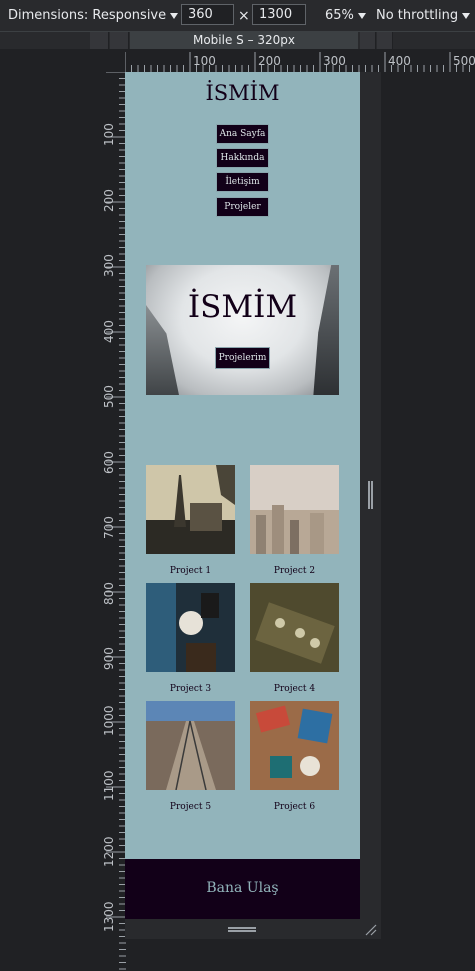 Image resolution: width=475 pixels, height=971 pixels. What do you see at coordinates (339, 15) in the screenshot?
I see `zoom-label: 65%` at bounding box center [339, 15].